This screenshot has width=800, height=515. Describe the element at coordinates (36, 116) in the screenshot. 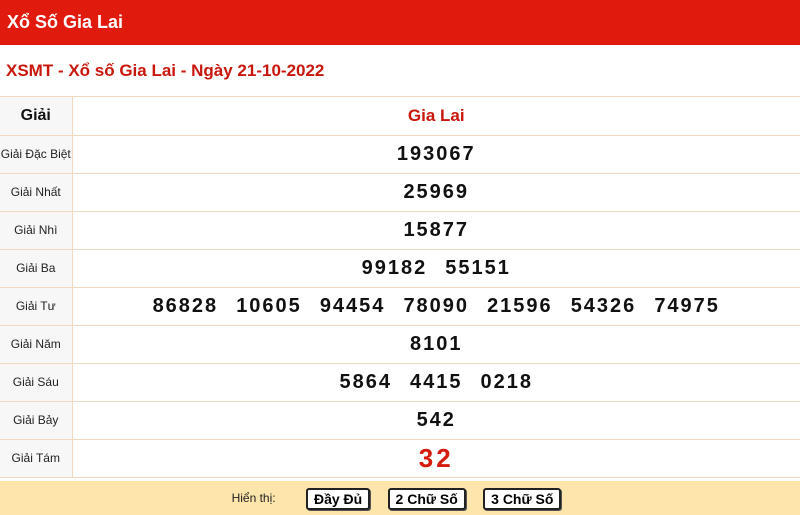

I see `column-header-prize: Giải` at that location.